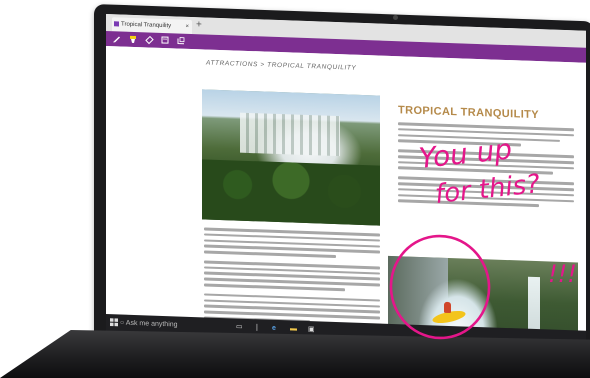  What do you see at coordinates (291, 157) in the screenshot?
I see `waterfall-photo` at bounding box center [291, 157].